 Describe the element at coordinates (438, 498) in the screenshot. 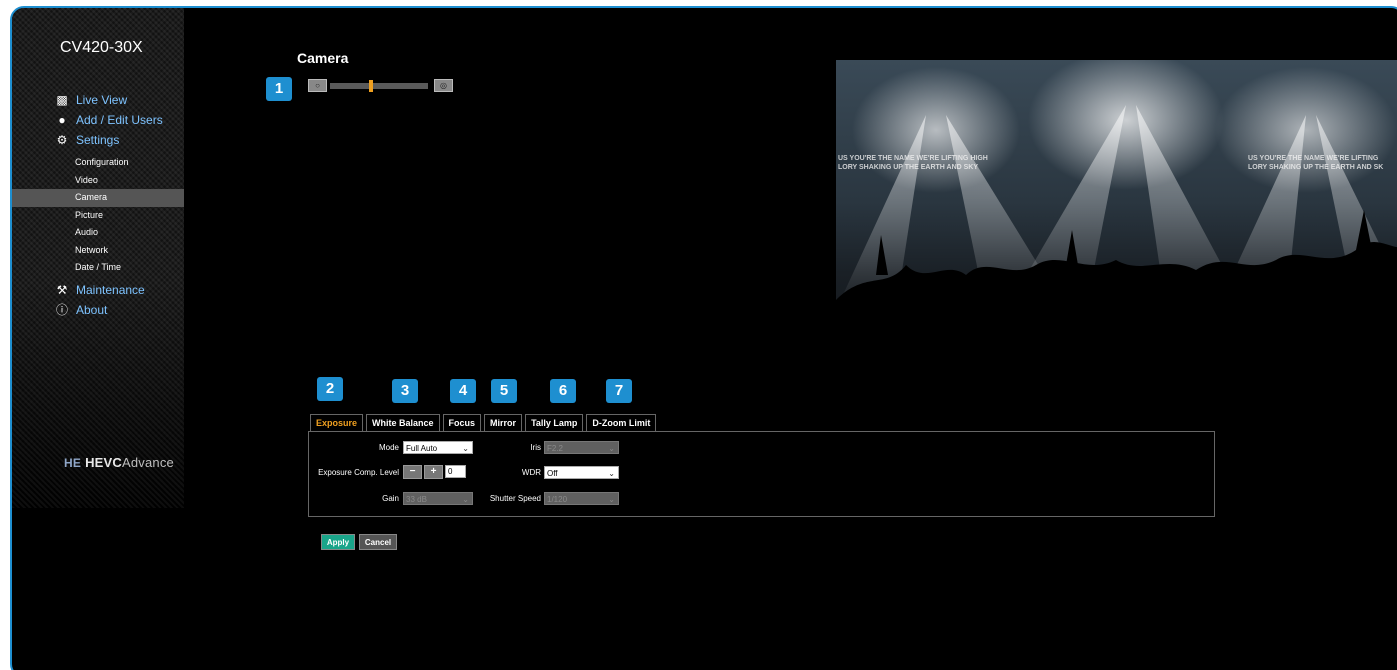

I see `gain-select: 33 dB ⌄` at that location.